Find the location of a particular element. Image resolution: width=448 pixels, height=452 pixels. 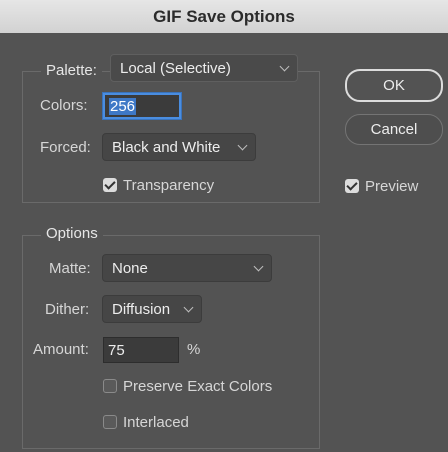

palette-select: Local (Selective) is located at coordinates (204, 68).